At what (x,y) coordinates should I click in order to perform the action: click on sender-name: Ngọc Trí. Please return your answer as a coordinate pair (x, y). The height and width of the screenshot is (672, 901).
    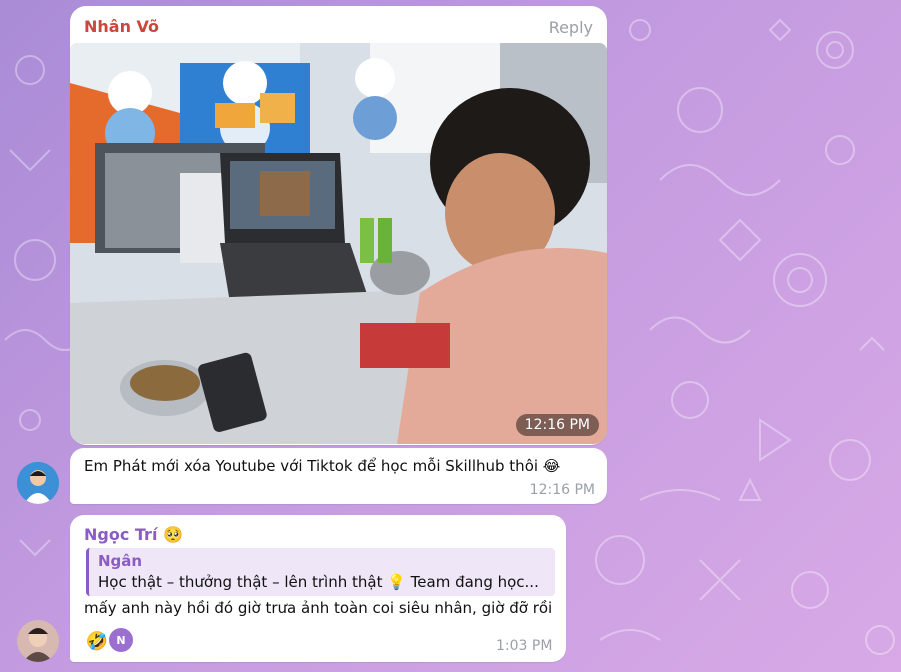
    Looking at the image, I should click on (120, 534).